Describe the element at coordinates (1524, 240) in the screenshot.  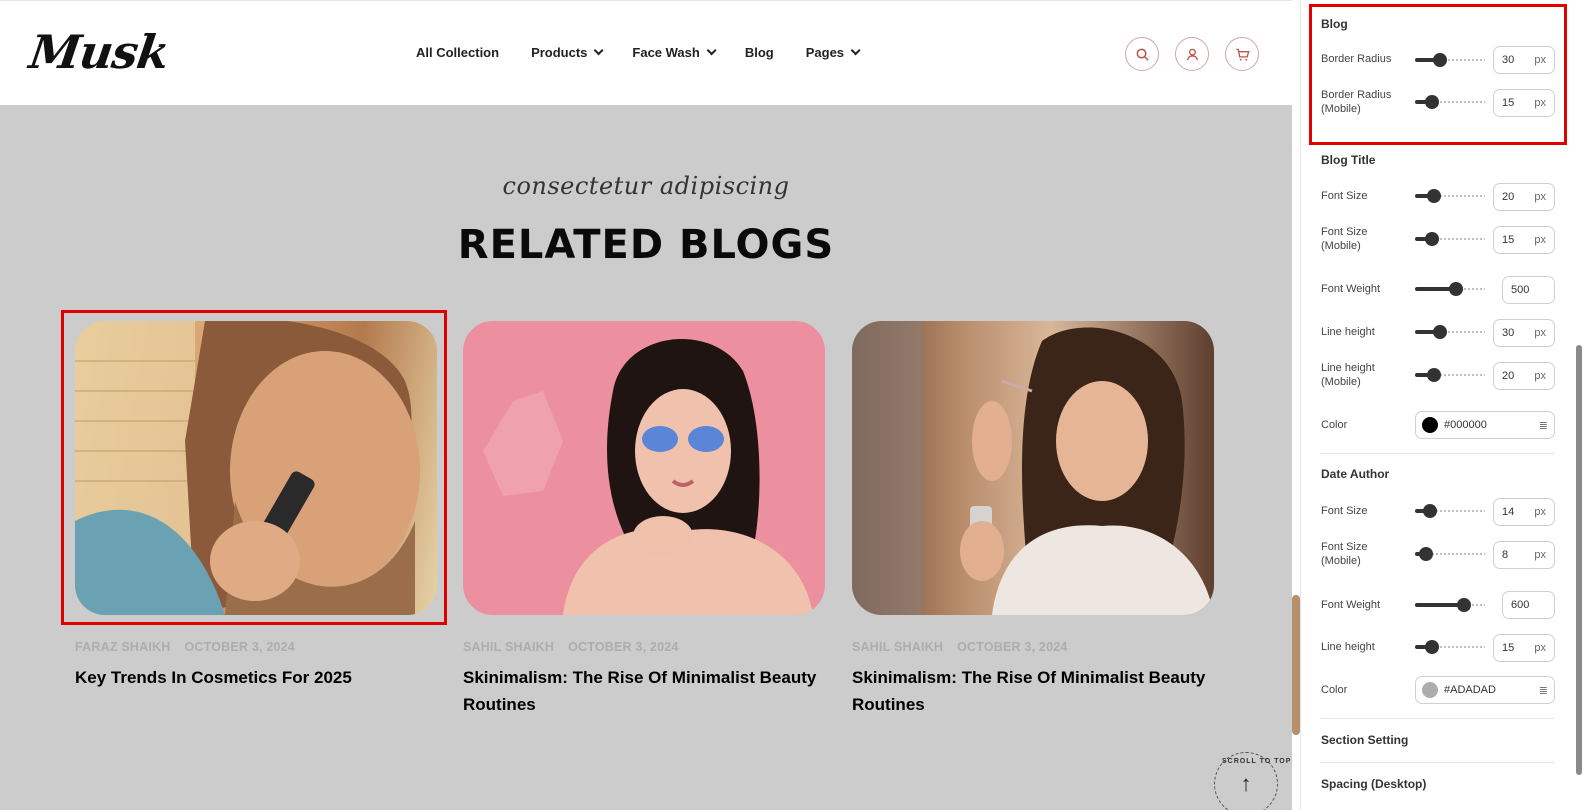
I see `title-font-size-mobile-input: 15 px` at that location.